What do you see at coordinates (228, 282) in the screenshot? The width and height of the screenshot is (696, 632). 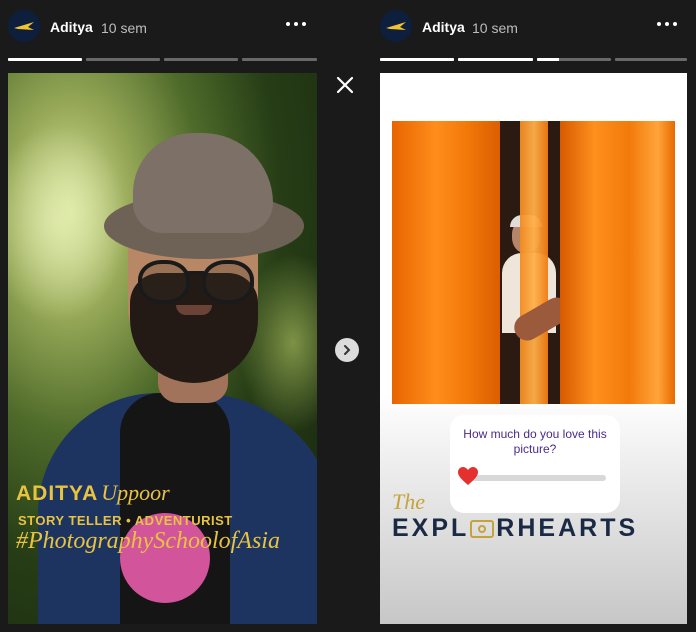 I see `portrait-glasses-right` at bounding box center [228, 282].